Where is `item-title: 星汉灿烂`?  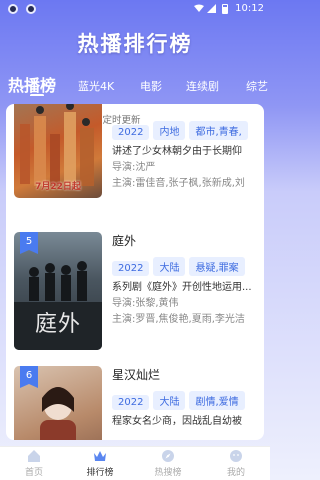 item-title: 星汉灿烂 is located at coordinates (136, 375).